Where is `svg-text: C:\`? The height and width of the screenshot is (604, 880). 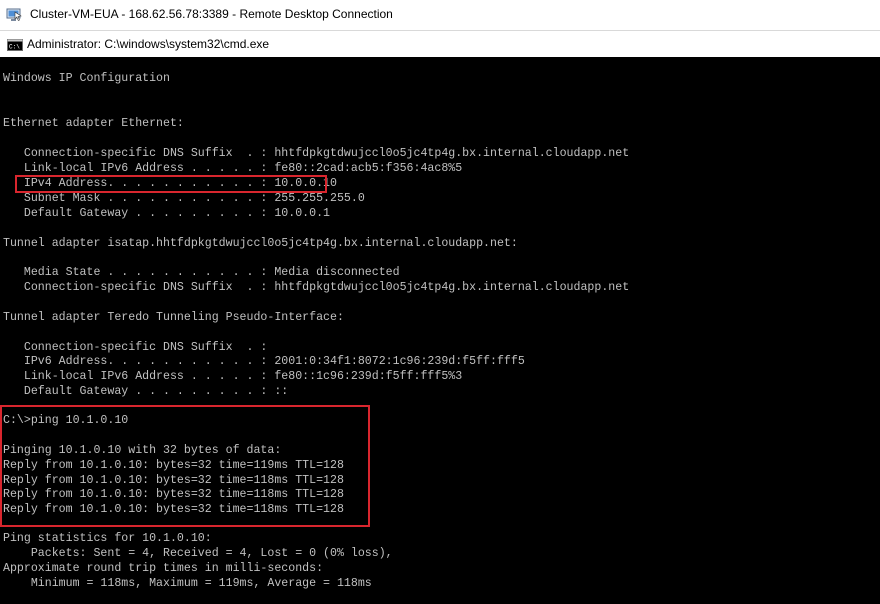 svg-text: C:\ is located at coordinates (14, 47).